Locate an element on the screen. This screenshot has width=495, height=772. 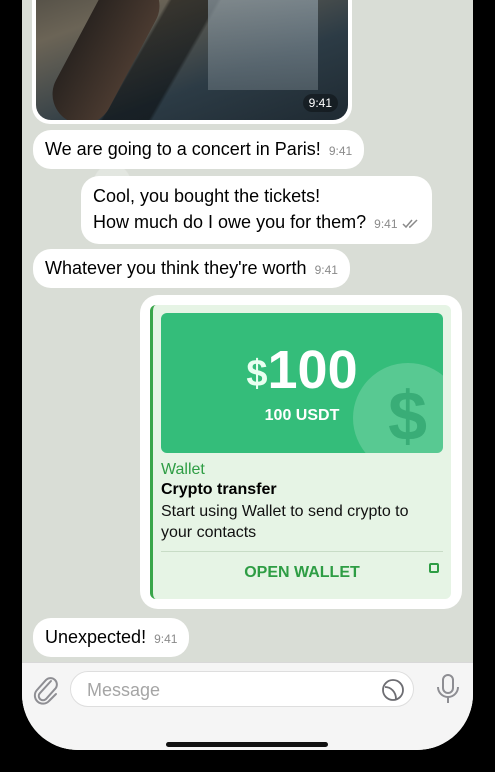
home-indicator is located at coordinates (247, 744).